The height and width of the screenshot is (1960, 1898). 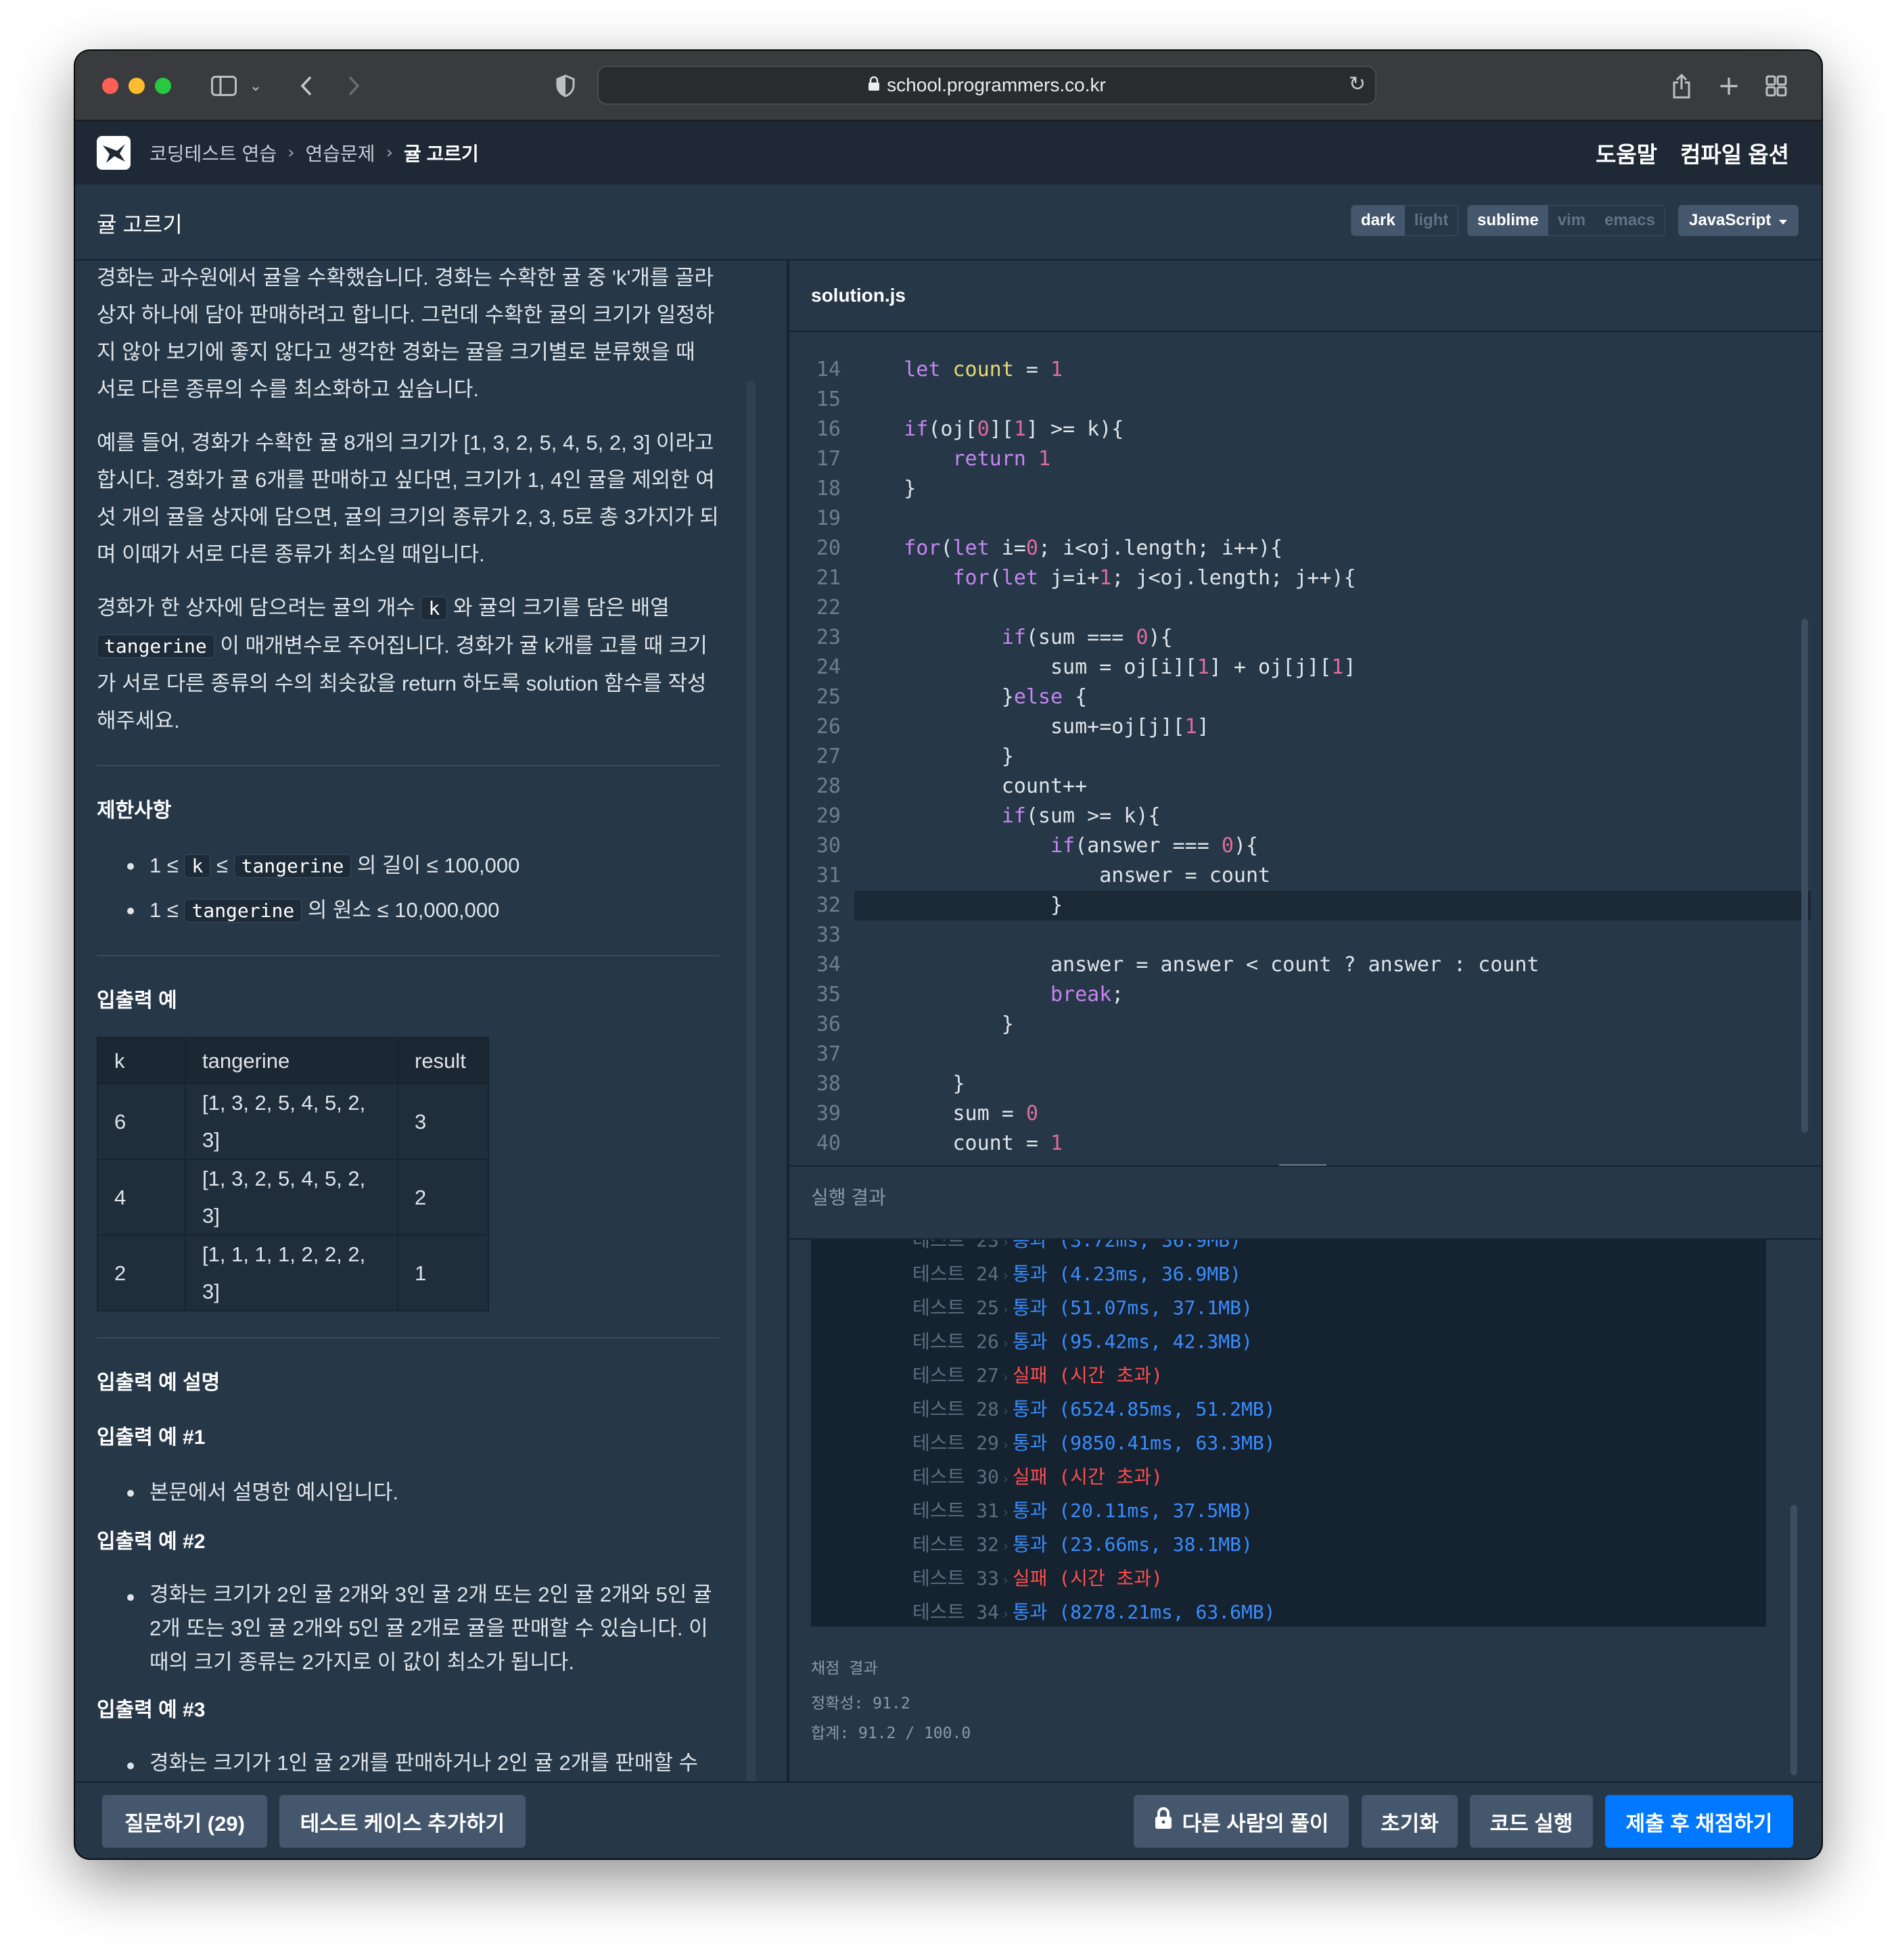 I want to click on test-result-row: 테스트 34 › 통과 (8278.21ms, 63.6MB), so click(x=1094, y=1611).